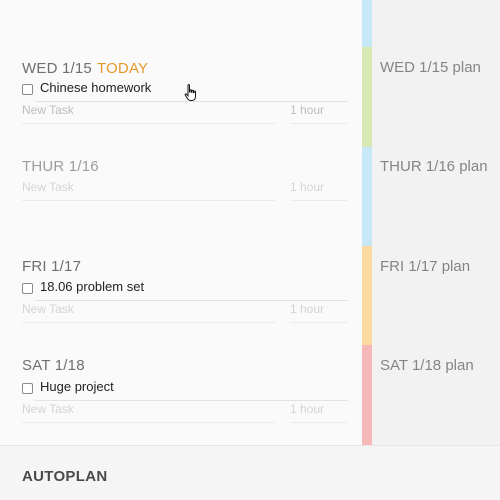 The width and height of the screenshot is (500, 500). I want to click on task-label: Chinese homework, so click(95, 87).